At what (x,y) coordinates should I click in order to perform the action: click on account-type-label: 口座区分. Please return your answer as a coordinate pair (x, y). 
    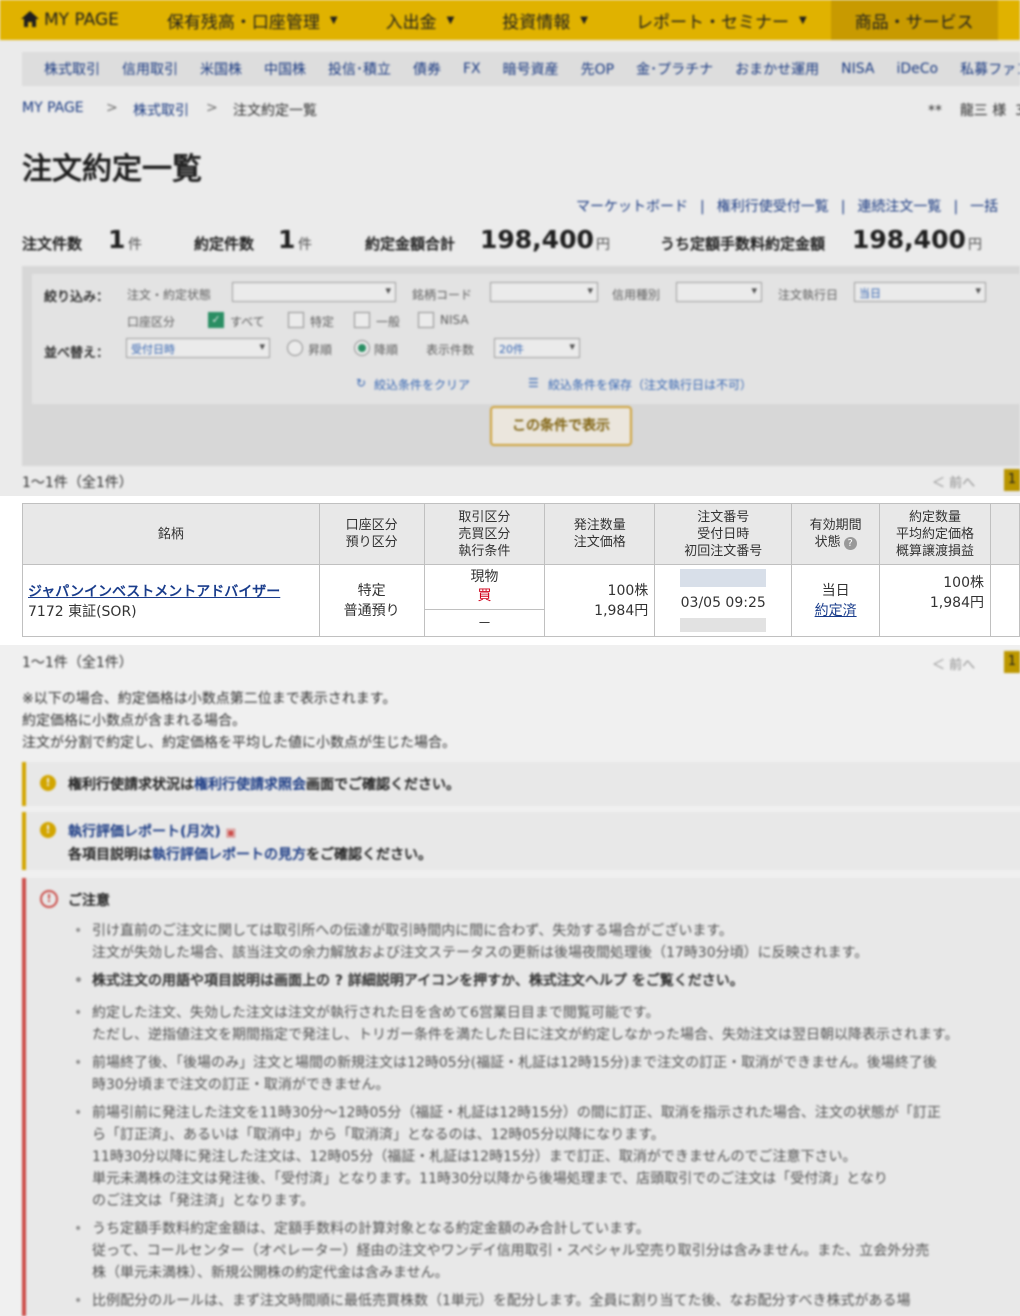
    Looking at the image, I should click on (151, 322).